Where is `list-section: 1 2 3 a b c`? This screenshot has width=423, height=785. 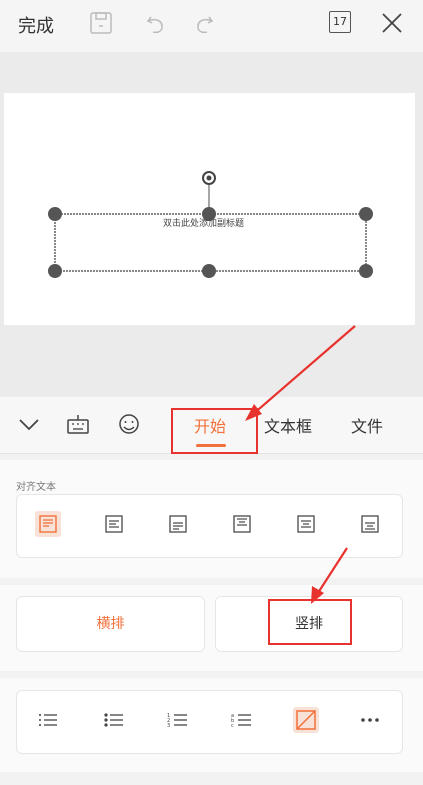 list-section: 1 2 3 a b c is located at coordinates (211, 725).